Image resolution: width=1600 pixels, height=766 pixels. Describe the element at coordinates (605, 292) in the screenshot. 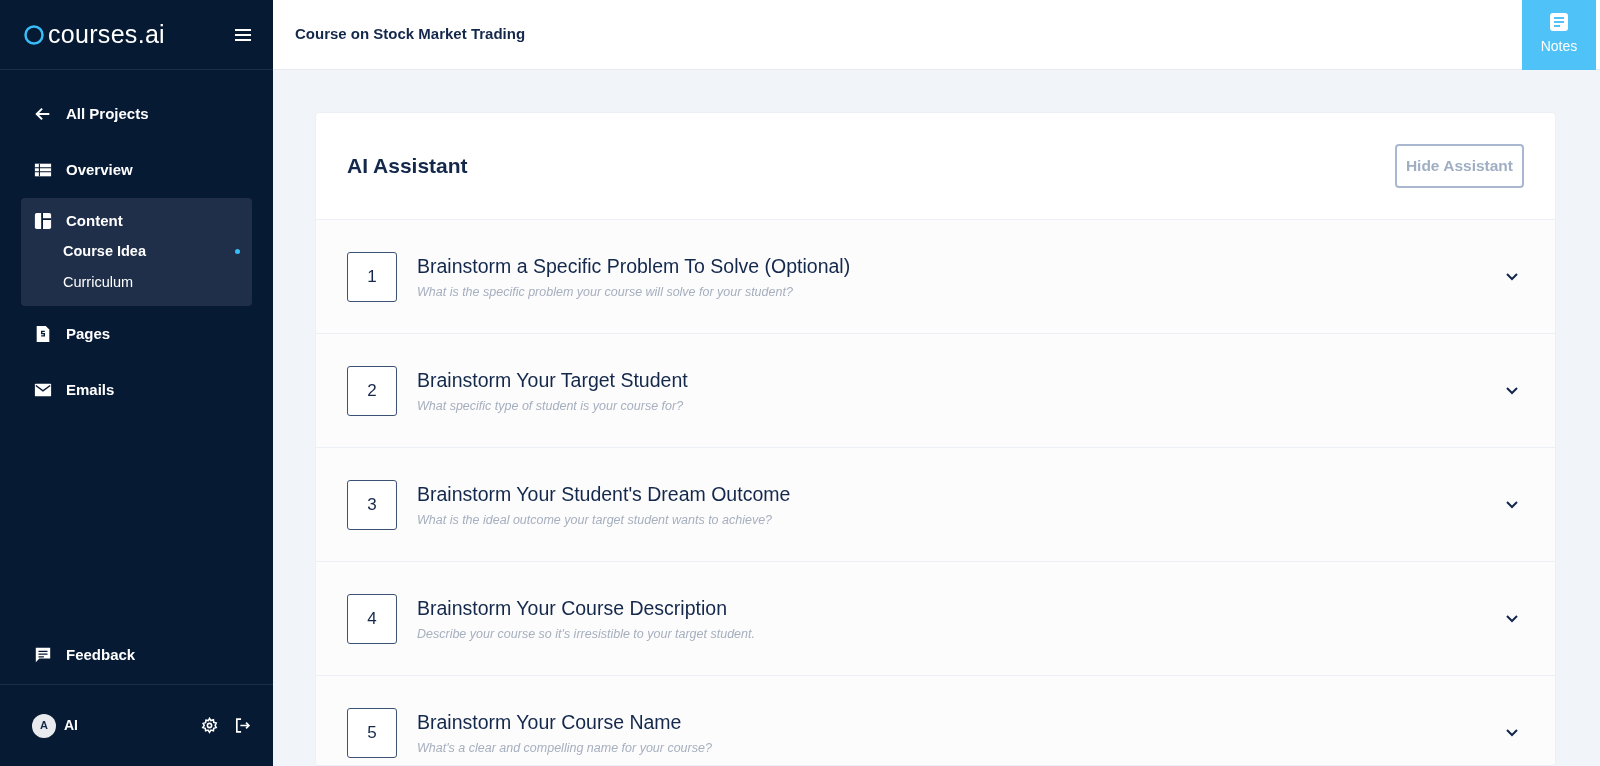

I see `step-hint: What is the specific problem your course will solve for your student?` at that location.